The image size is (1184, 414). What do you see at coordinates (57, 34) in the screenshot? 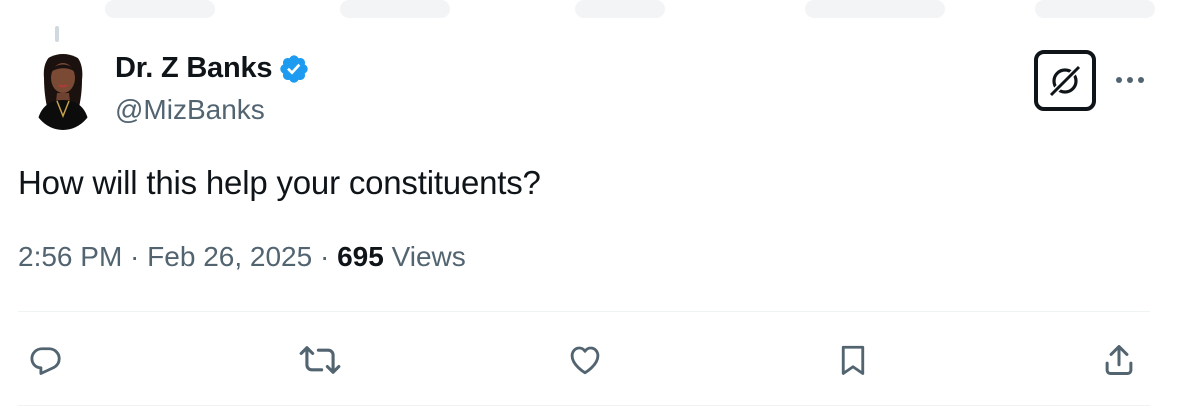
I see `thread-connector-line` at bounding box center [57, 34].